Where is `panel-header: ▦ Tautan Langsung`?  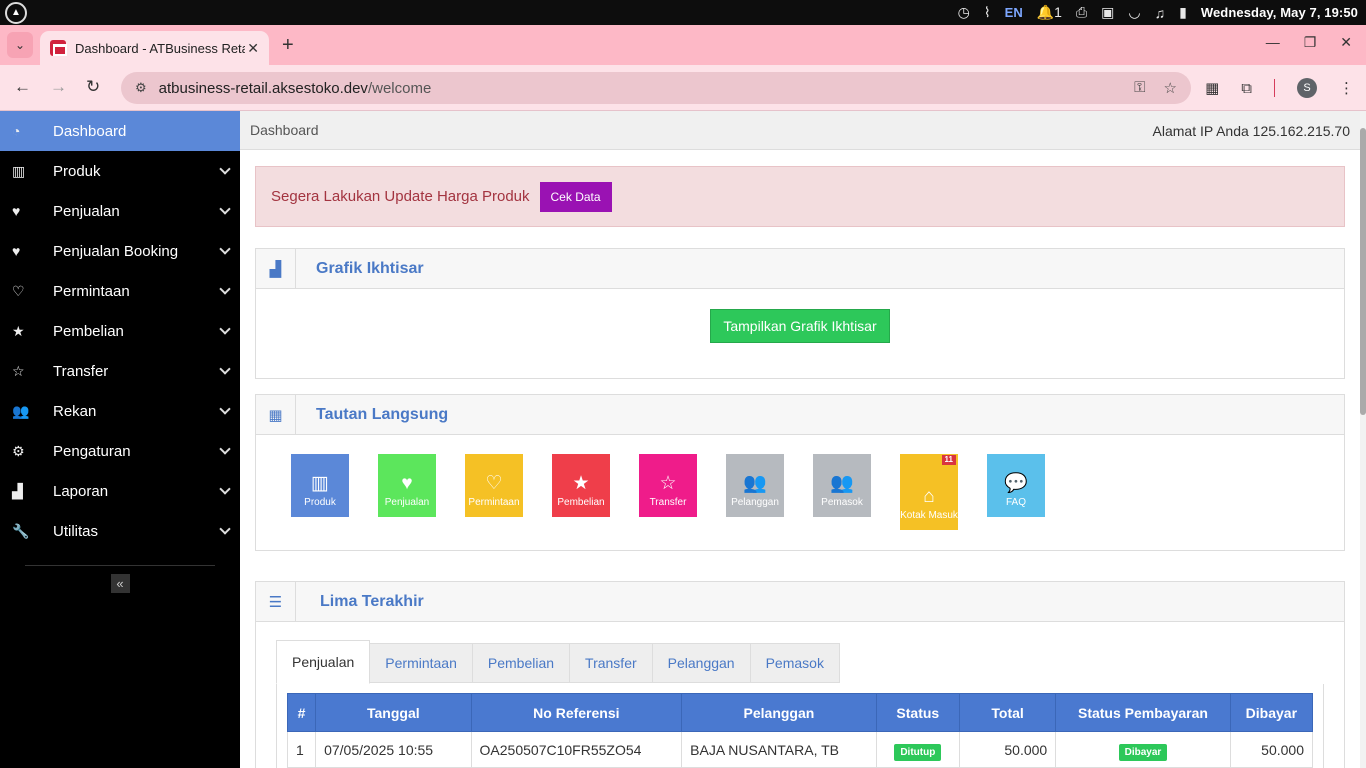
panel-header: ▦ Tautan Langsung is located at coordinates (800, 414).